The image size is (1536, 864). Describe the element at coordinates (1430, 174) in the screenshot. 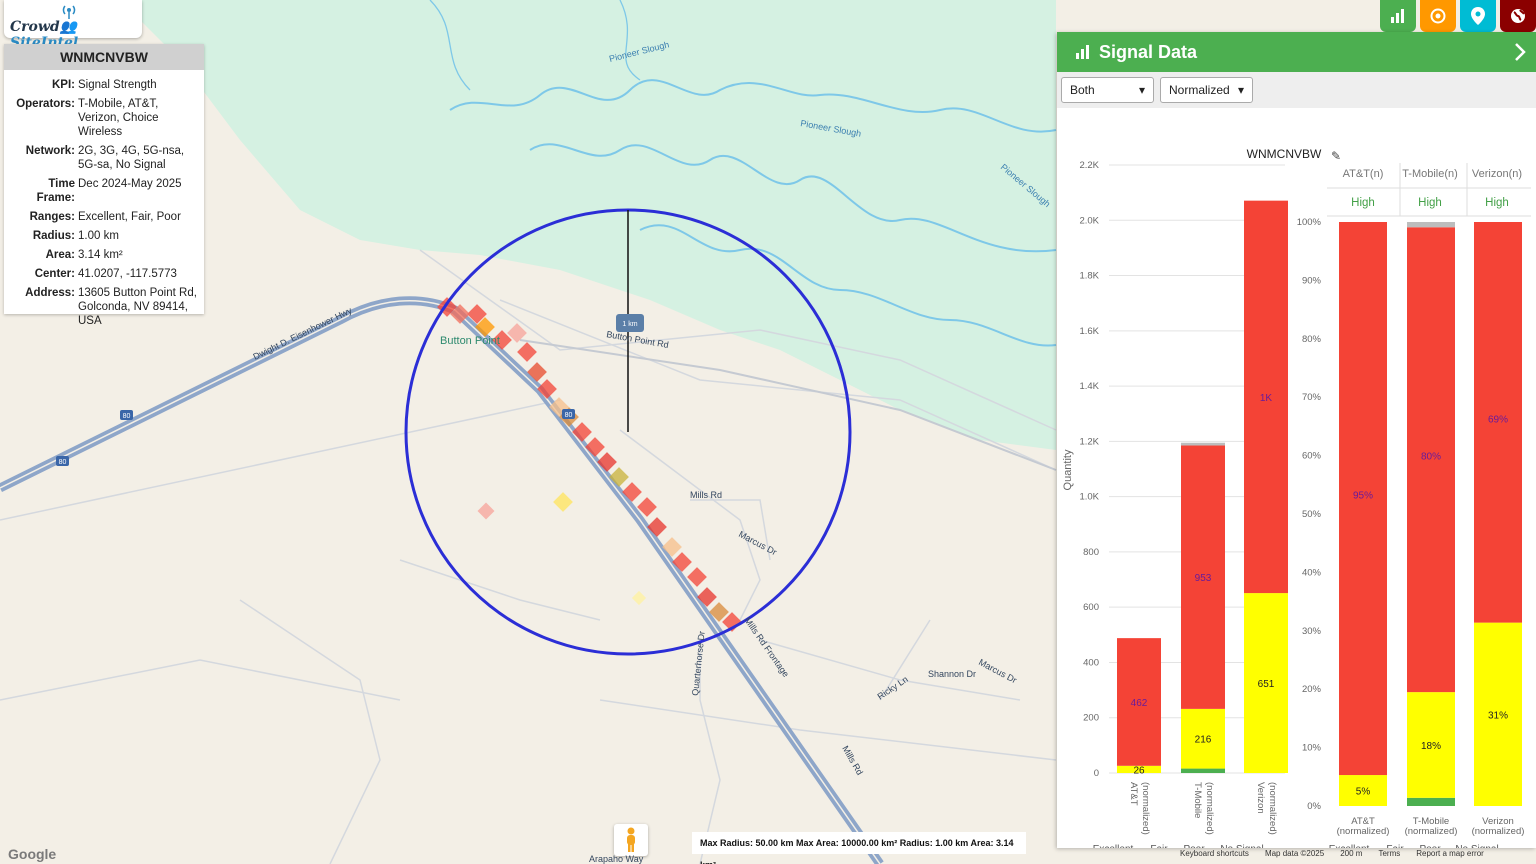

I see `table-header: T-Mobile(n)` at that location.